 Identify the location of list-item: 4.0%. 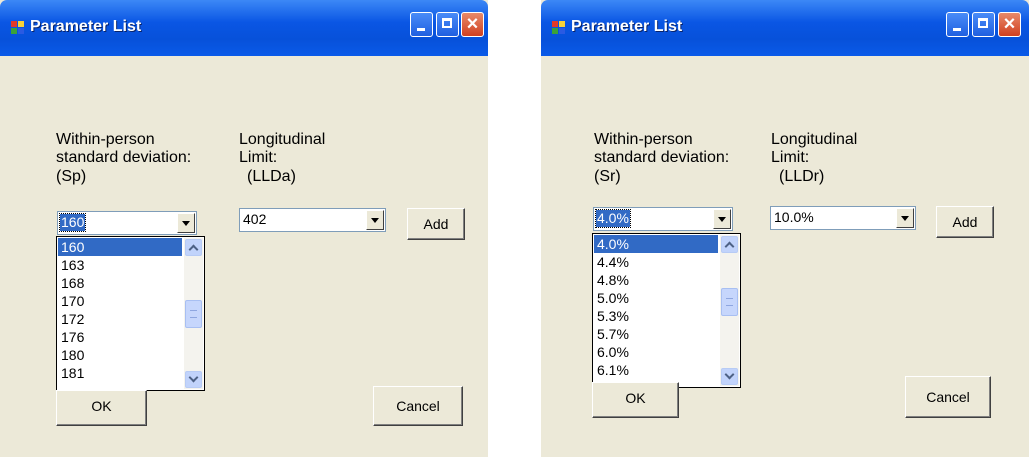
(656, 244).